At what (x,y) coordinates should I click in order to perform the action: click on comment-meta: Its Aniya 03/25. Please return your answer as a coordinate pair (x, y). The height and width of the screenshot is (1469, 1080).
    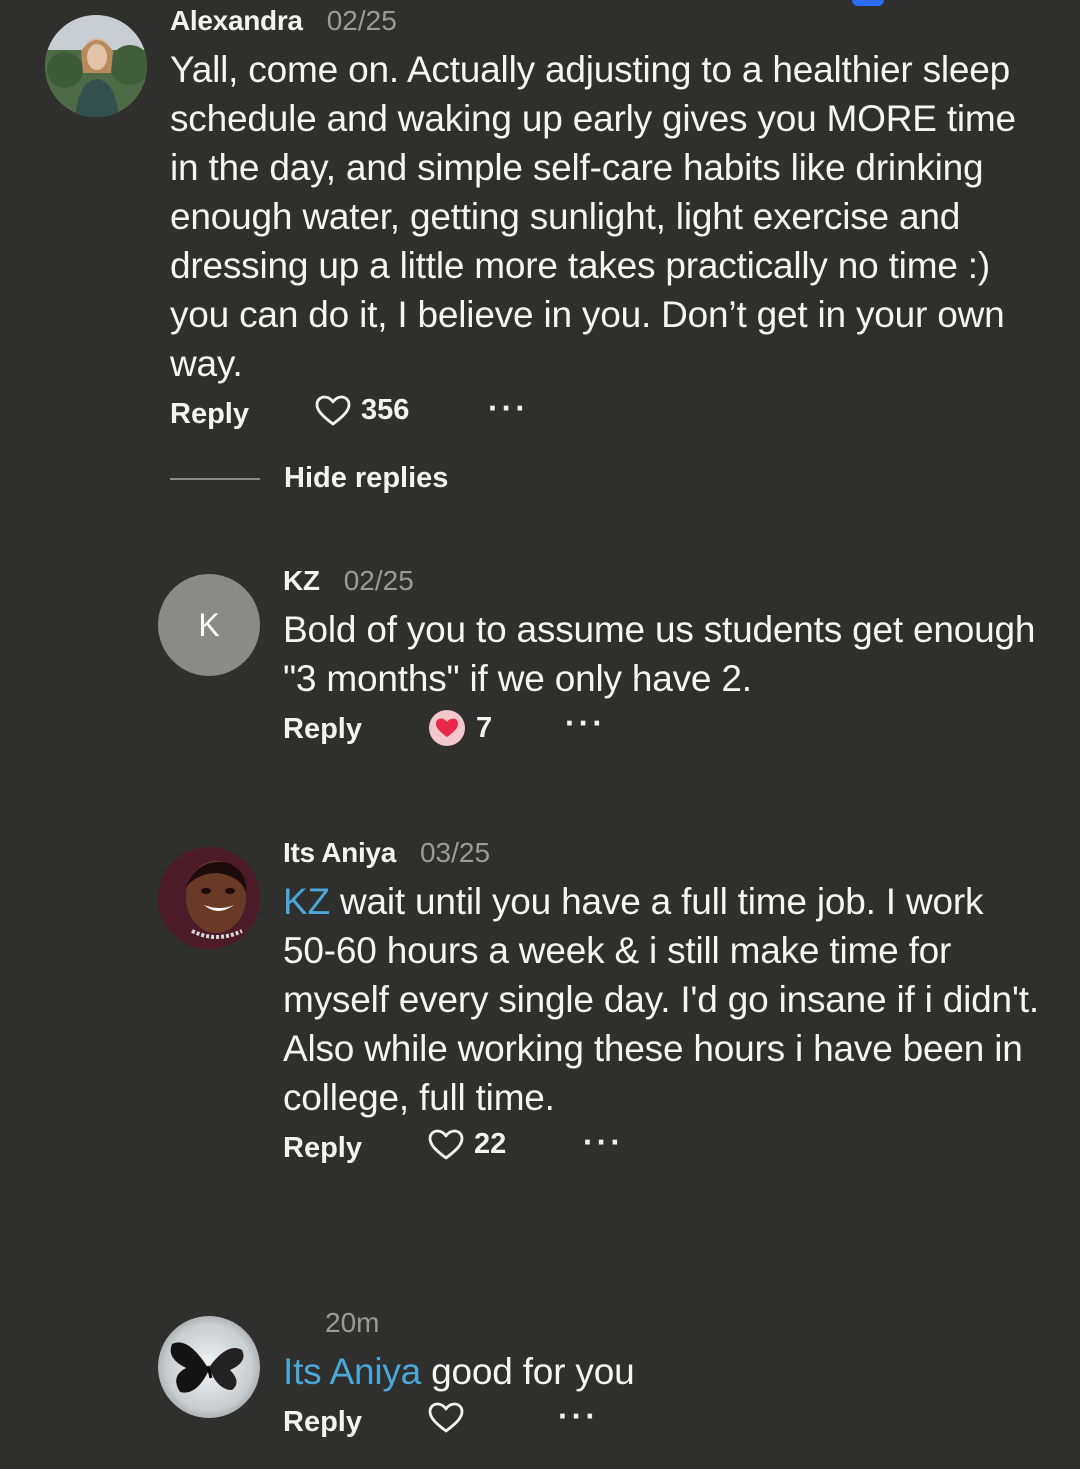
    Looking at the image, I should click on (661, 857).